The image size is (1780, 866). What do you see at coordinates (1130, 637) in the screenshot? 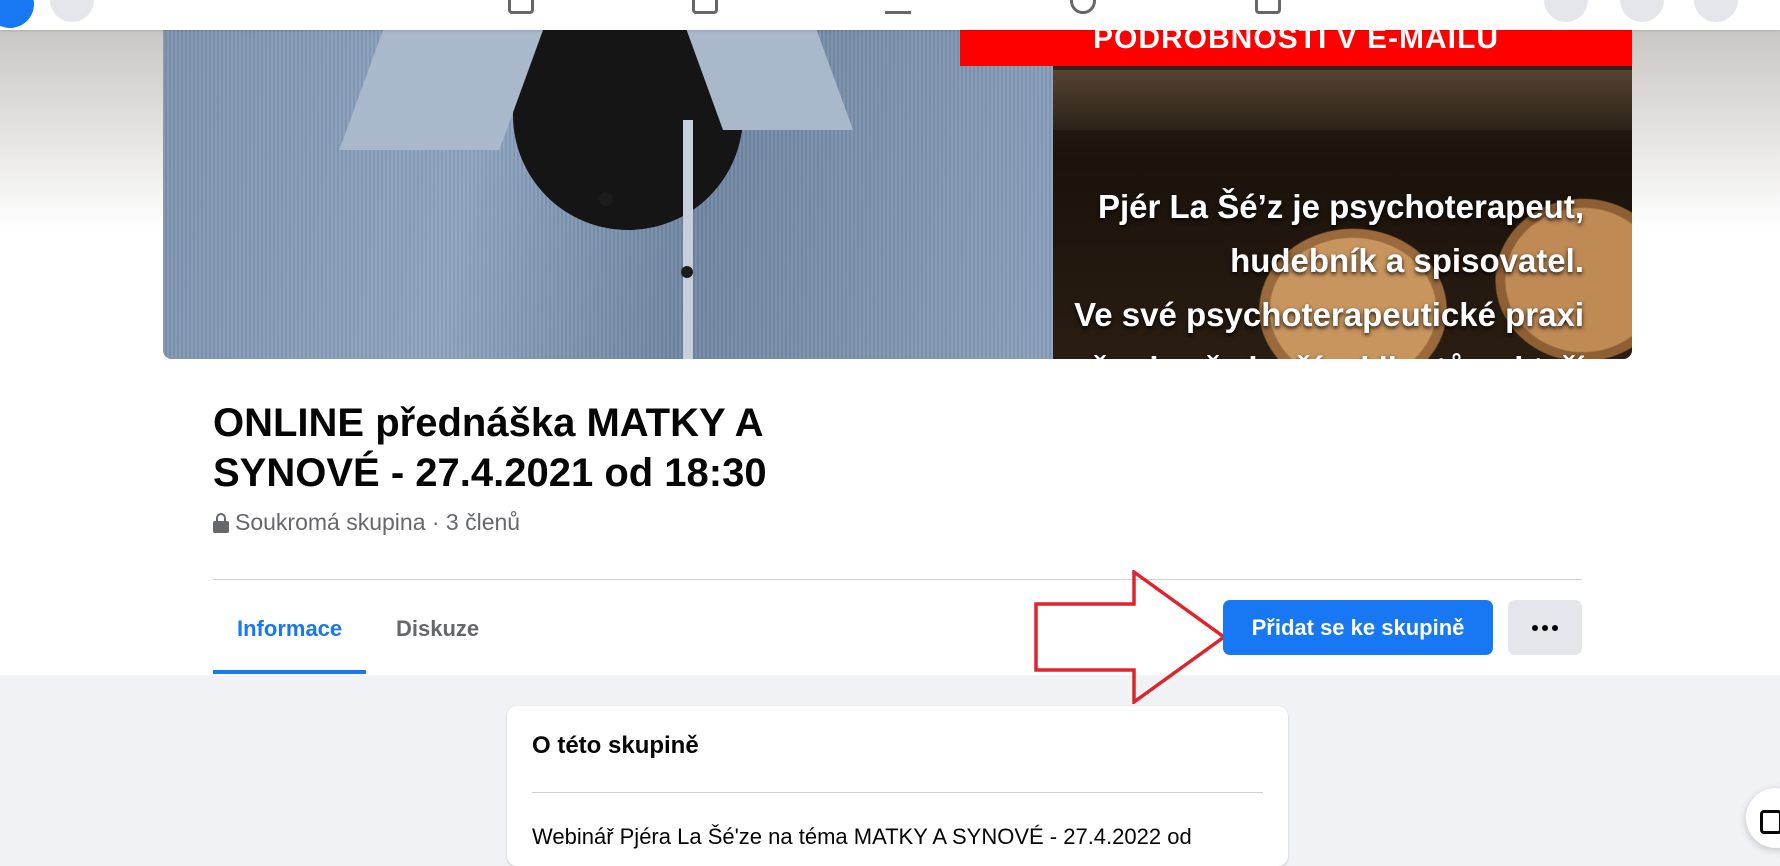
I see `annotation-arrow-icon` at bounding box center [1130, 637].